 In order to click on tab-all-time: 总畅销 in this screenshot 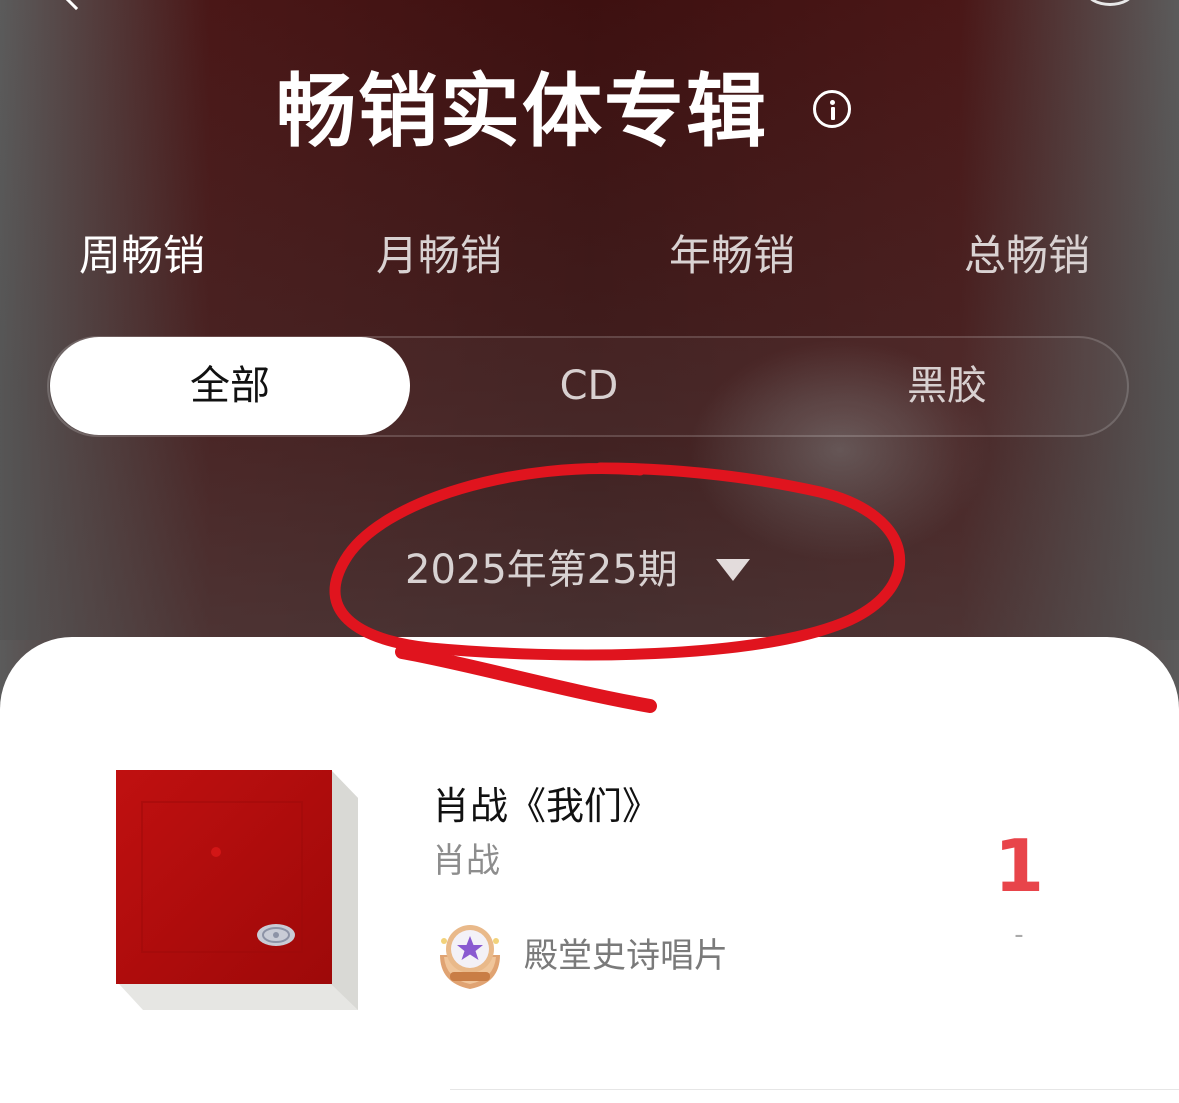, I will do `click(1027, 256)`.